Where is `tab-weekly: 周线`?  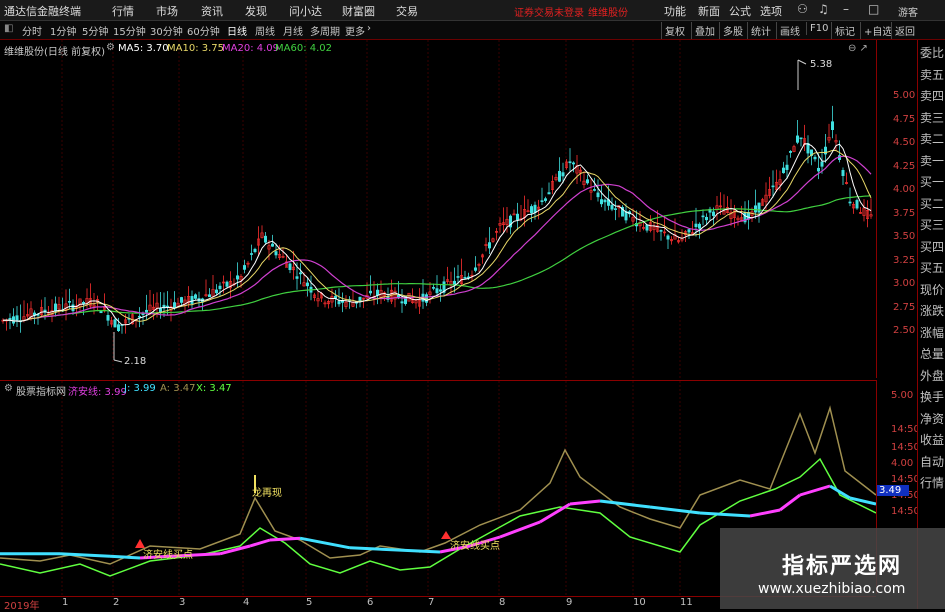 tab-weekly: 周线 is located at coordinates (265, 30).